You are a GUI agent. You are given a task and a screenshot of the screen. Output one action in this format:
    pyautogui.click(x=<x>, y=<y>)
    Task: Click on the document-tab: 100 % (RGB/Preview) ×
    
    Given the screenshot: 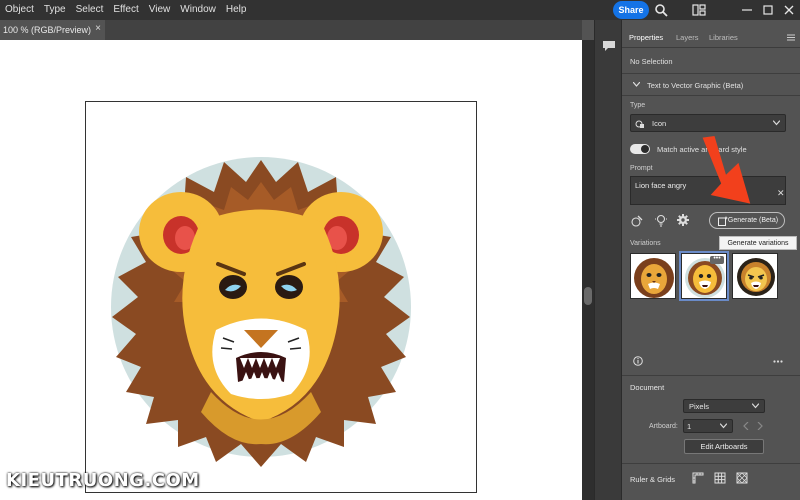 What is the action you would take?
    pyautogui.click(x=52, y=30)
    